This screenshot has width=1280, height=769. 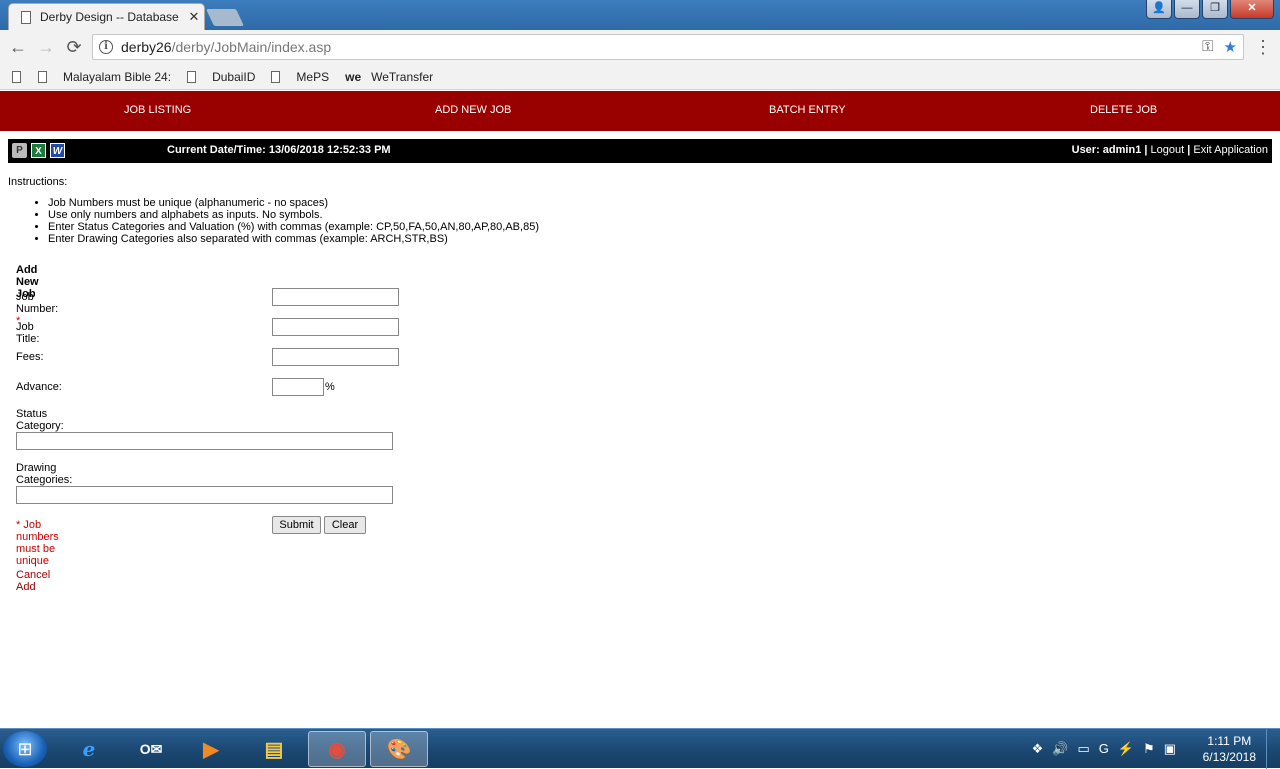 I want to click on outlook-icon: O✉, so click(x=151, y=749).